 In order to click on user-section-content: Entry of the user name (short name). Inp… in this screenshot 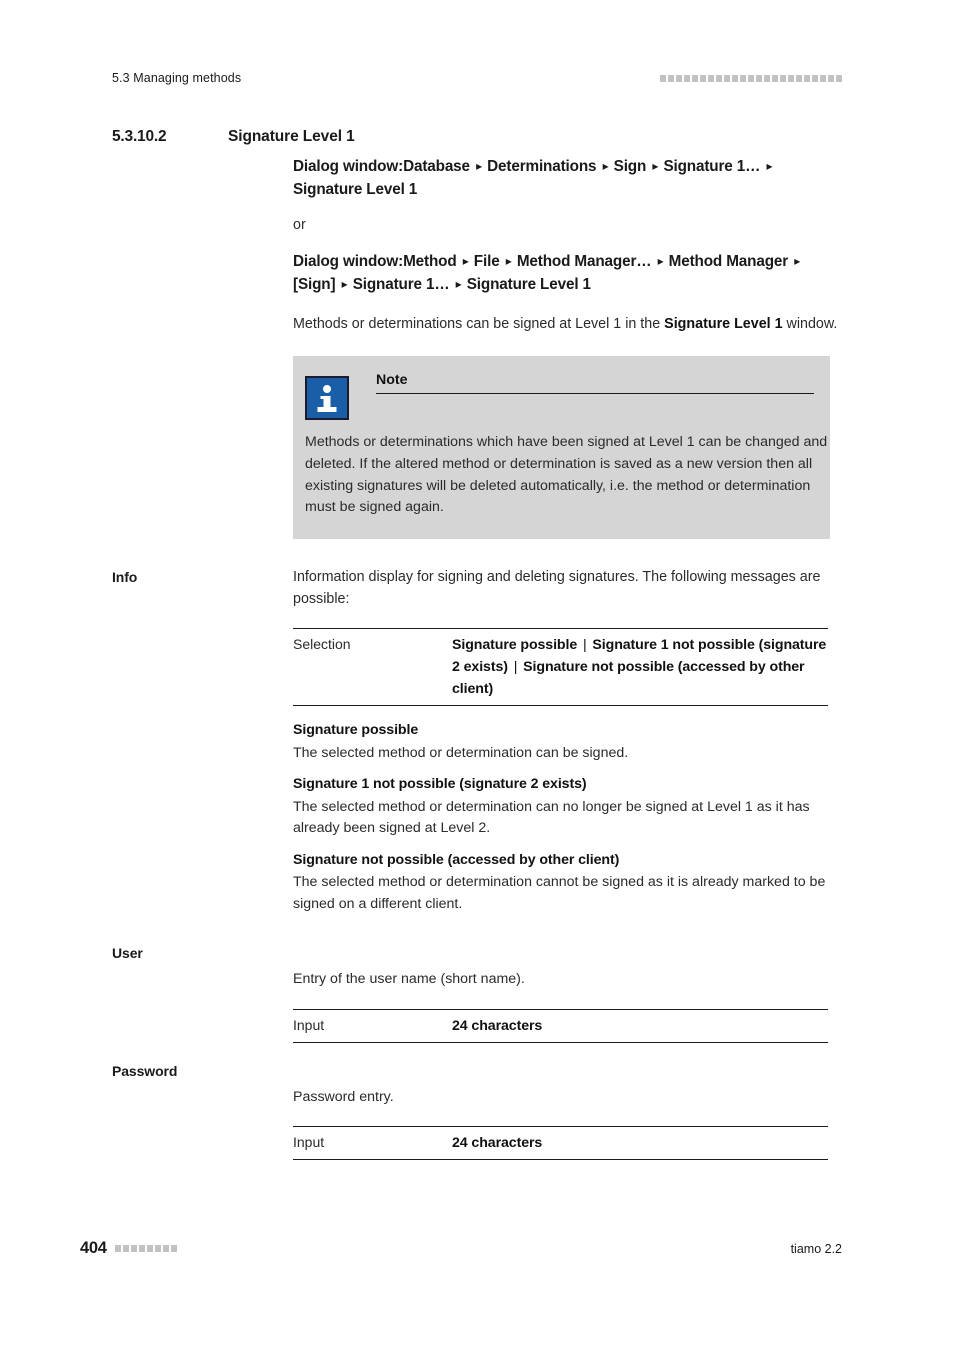, I will do `click(567, 993)`.